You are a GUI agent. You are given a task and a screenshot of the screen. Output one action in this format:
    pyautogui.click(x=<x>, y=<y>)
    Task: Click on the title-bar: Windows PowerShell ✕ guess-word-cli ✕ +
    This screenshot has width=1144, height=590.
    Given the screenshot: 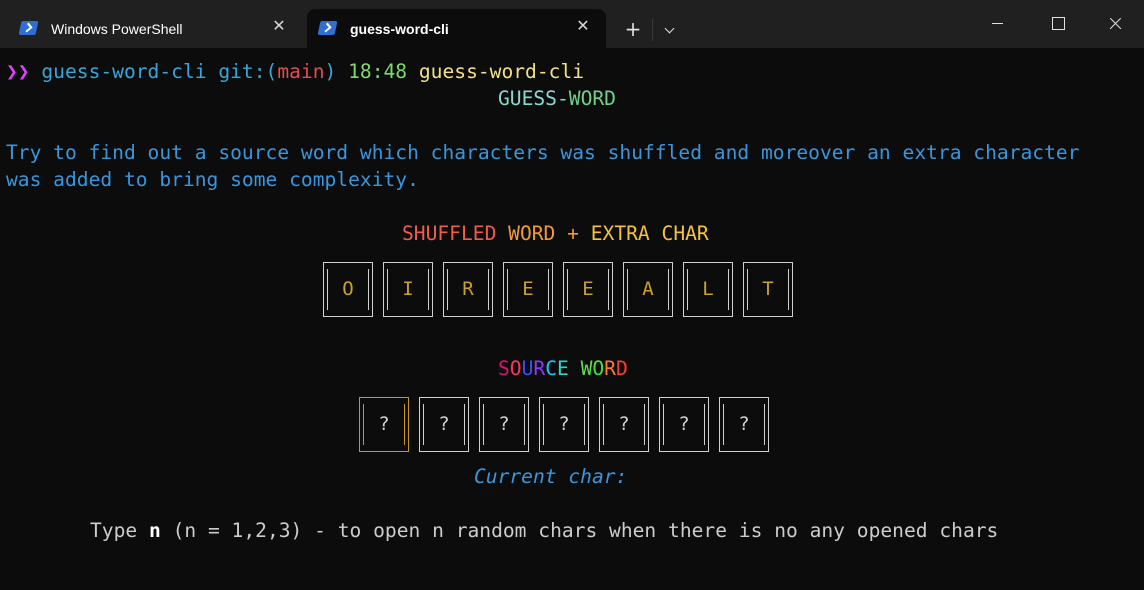 What is the action you would take?
    pyautogui.click(x=572, y=24)
    